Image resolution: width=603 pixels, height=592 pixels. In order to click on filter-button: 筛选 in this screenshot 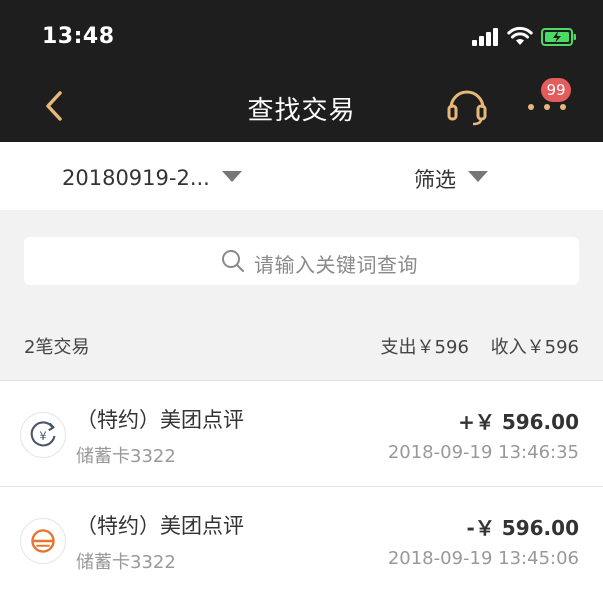, I will do `click(435, 179)`.